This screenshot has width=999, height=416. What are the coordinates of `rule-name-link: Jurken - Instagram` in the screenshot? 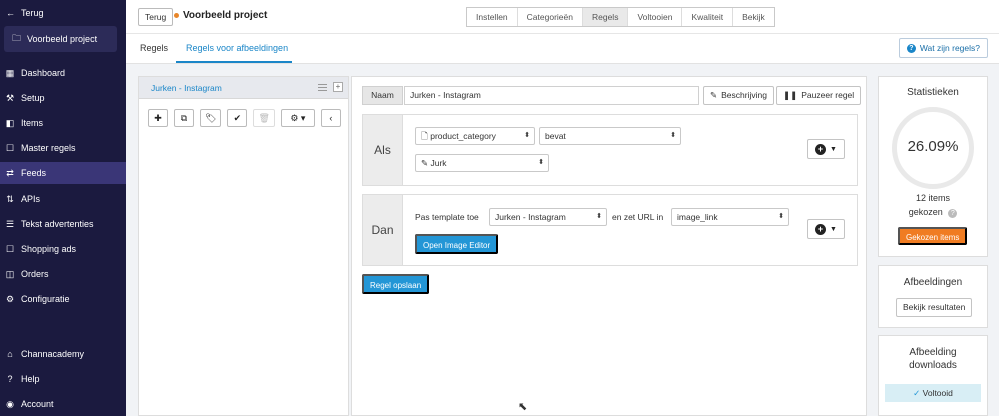 It's located at (186, 88).